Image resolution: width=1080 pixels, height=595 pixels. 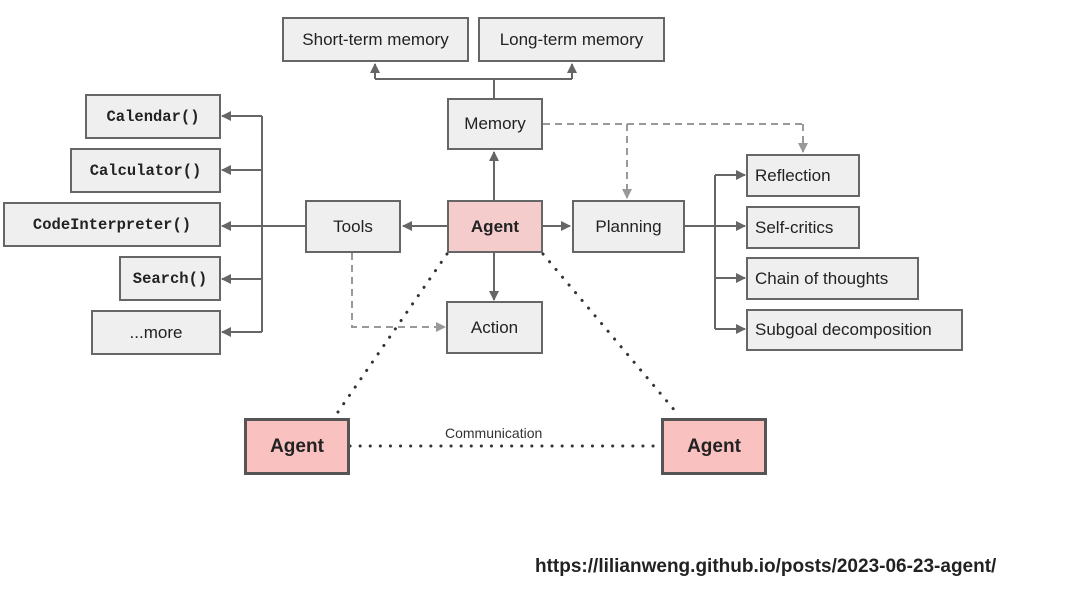 I want to click on more-tools-node: ...more, so click(x=156, y=332).